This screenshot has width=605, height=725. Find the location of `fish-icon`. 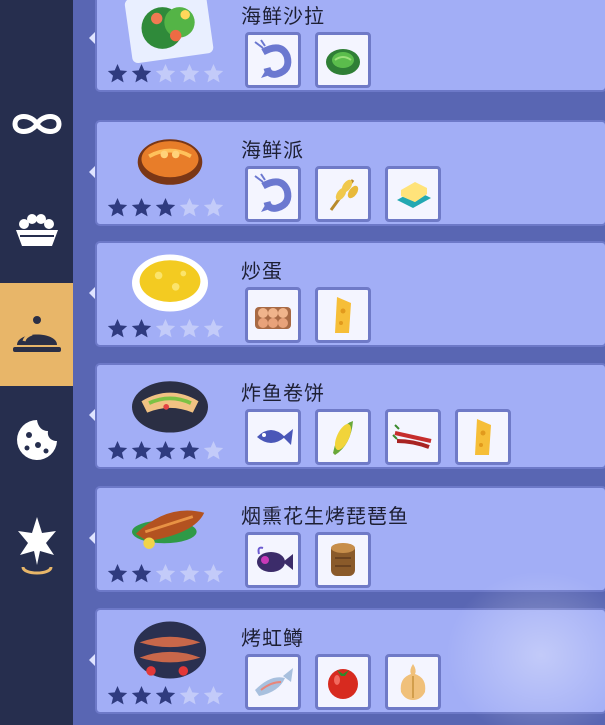

fish-icon is located at coordinates (275, 437).